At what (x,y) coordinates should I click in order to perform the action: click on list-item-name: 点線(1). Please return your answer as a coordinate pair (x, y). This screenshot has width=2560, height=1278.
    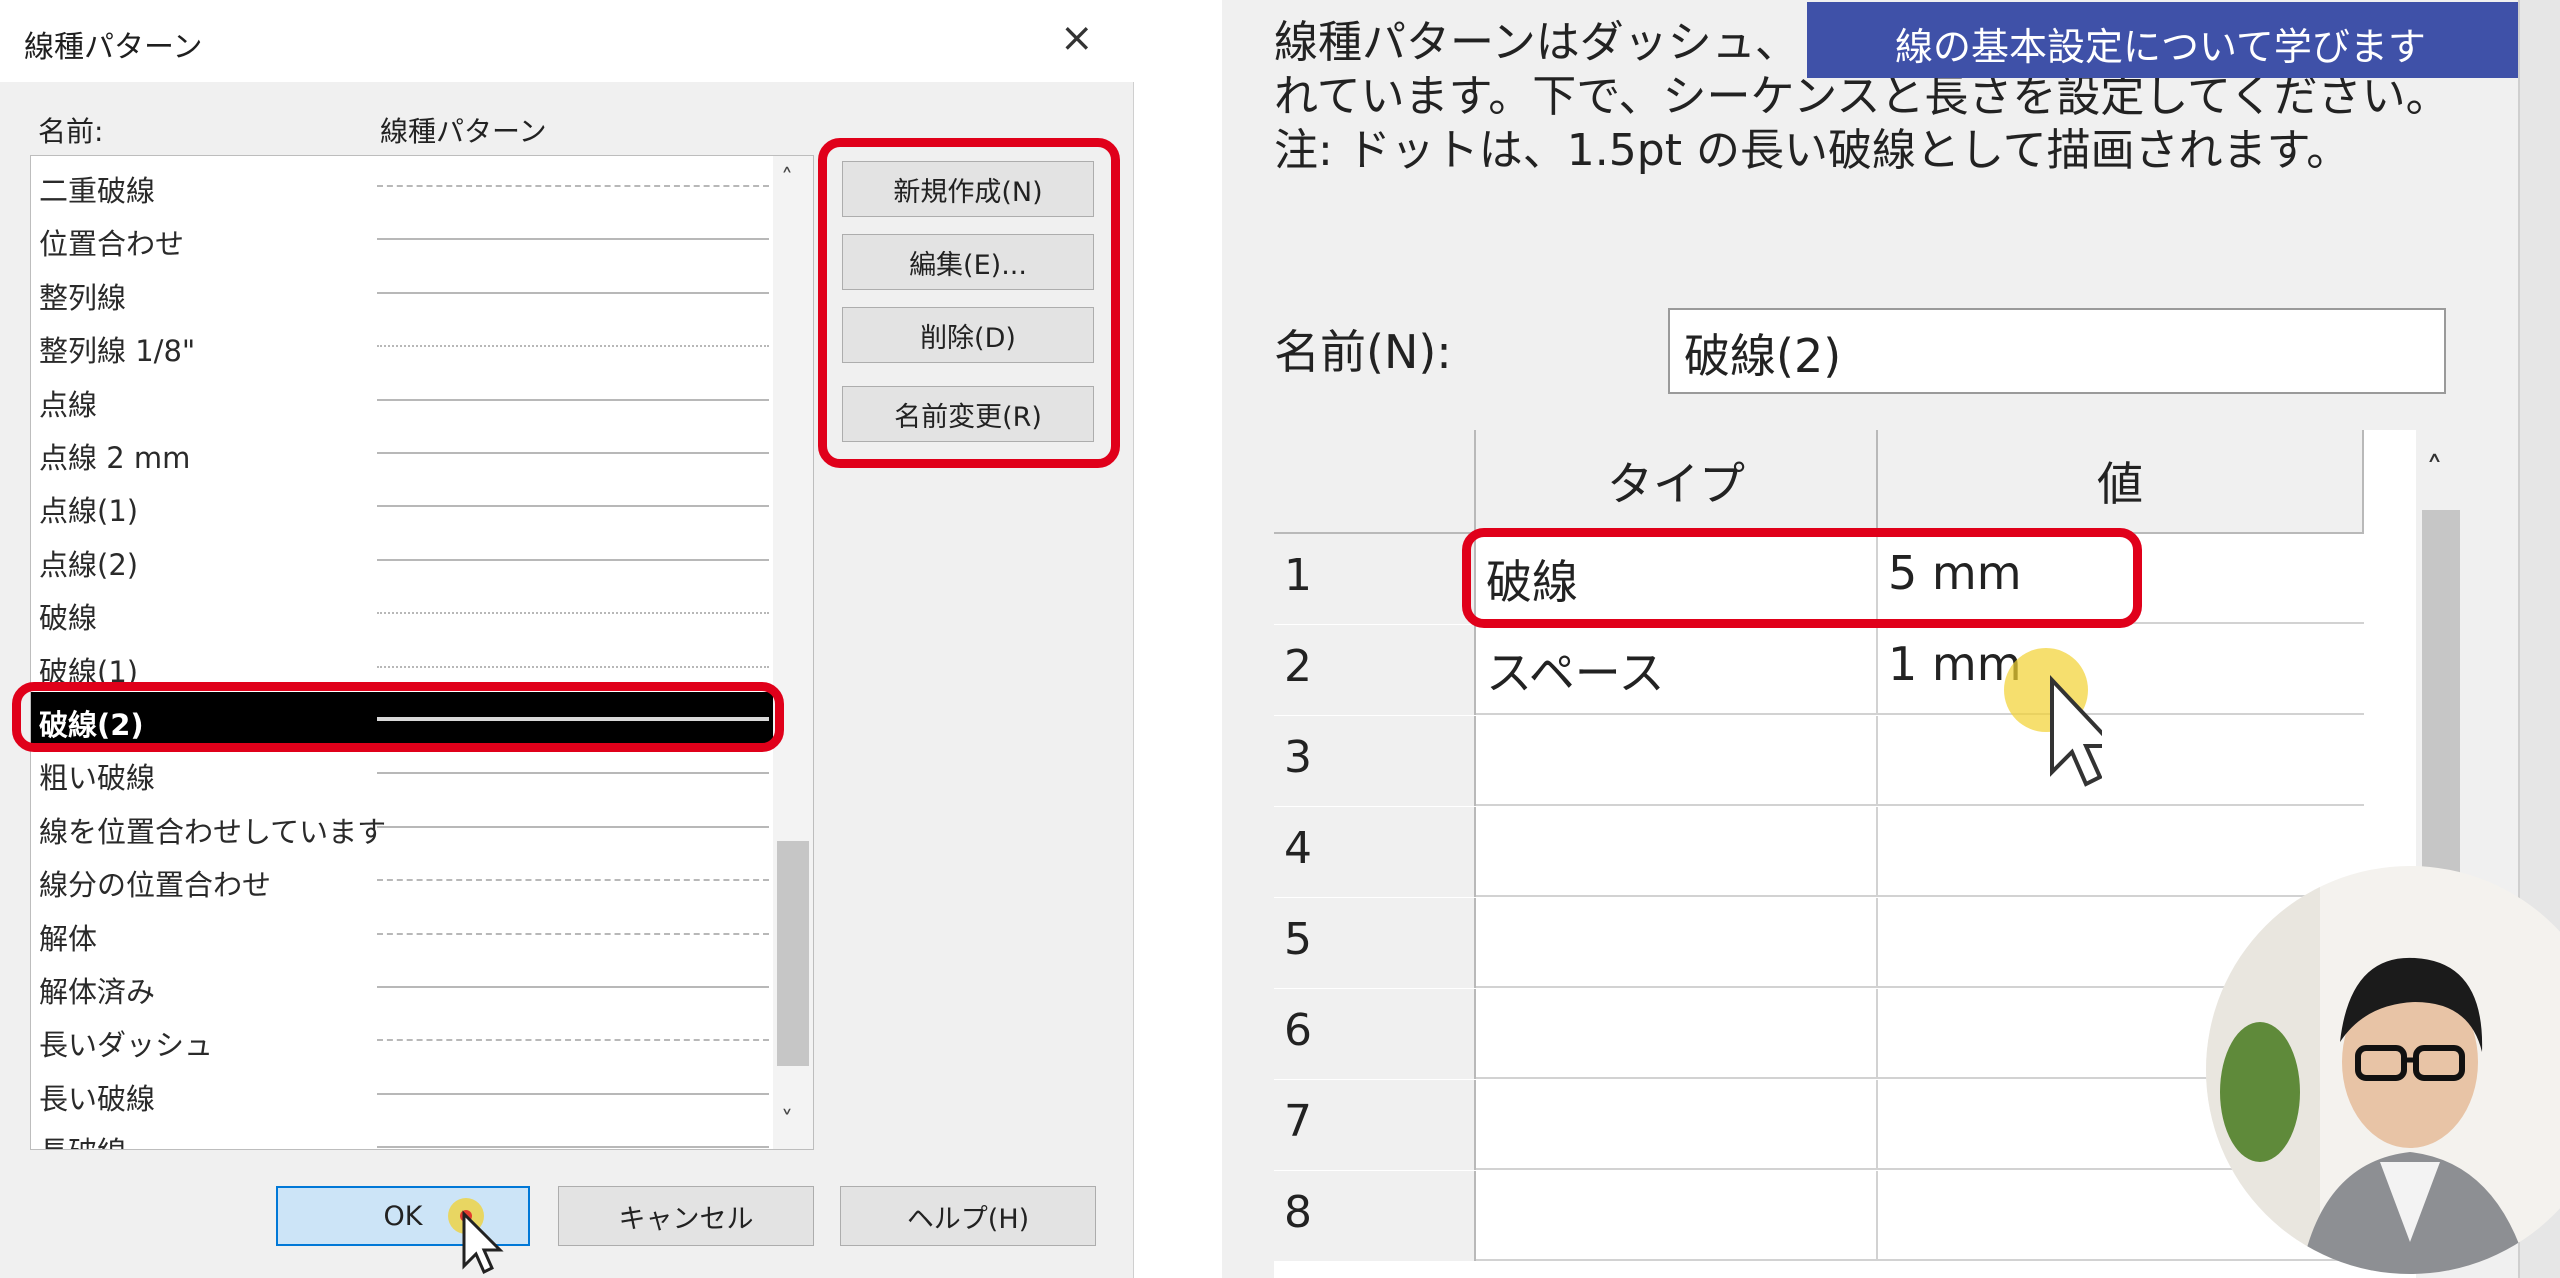
    Looking at the image, I should click on (89, 511).